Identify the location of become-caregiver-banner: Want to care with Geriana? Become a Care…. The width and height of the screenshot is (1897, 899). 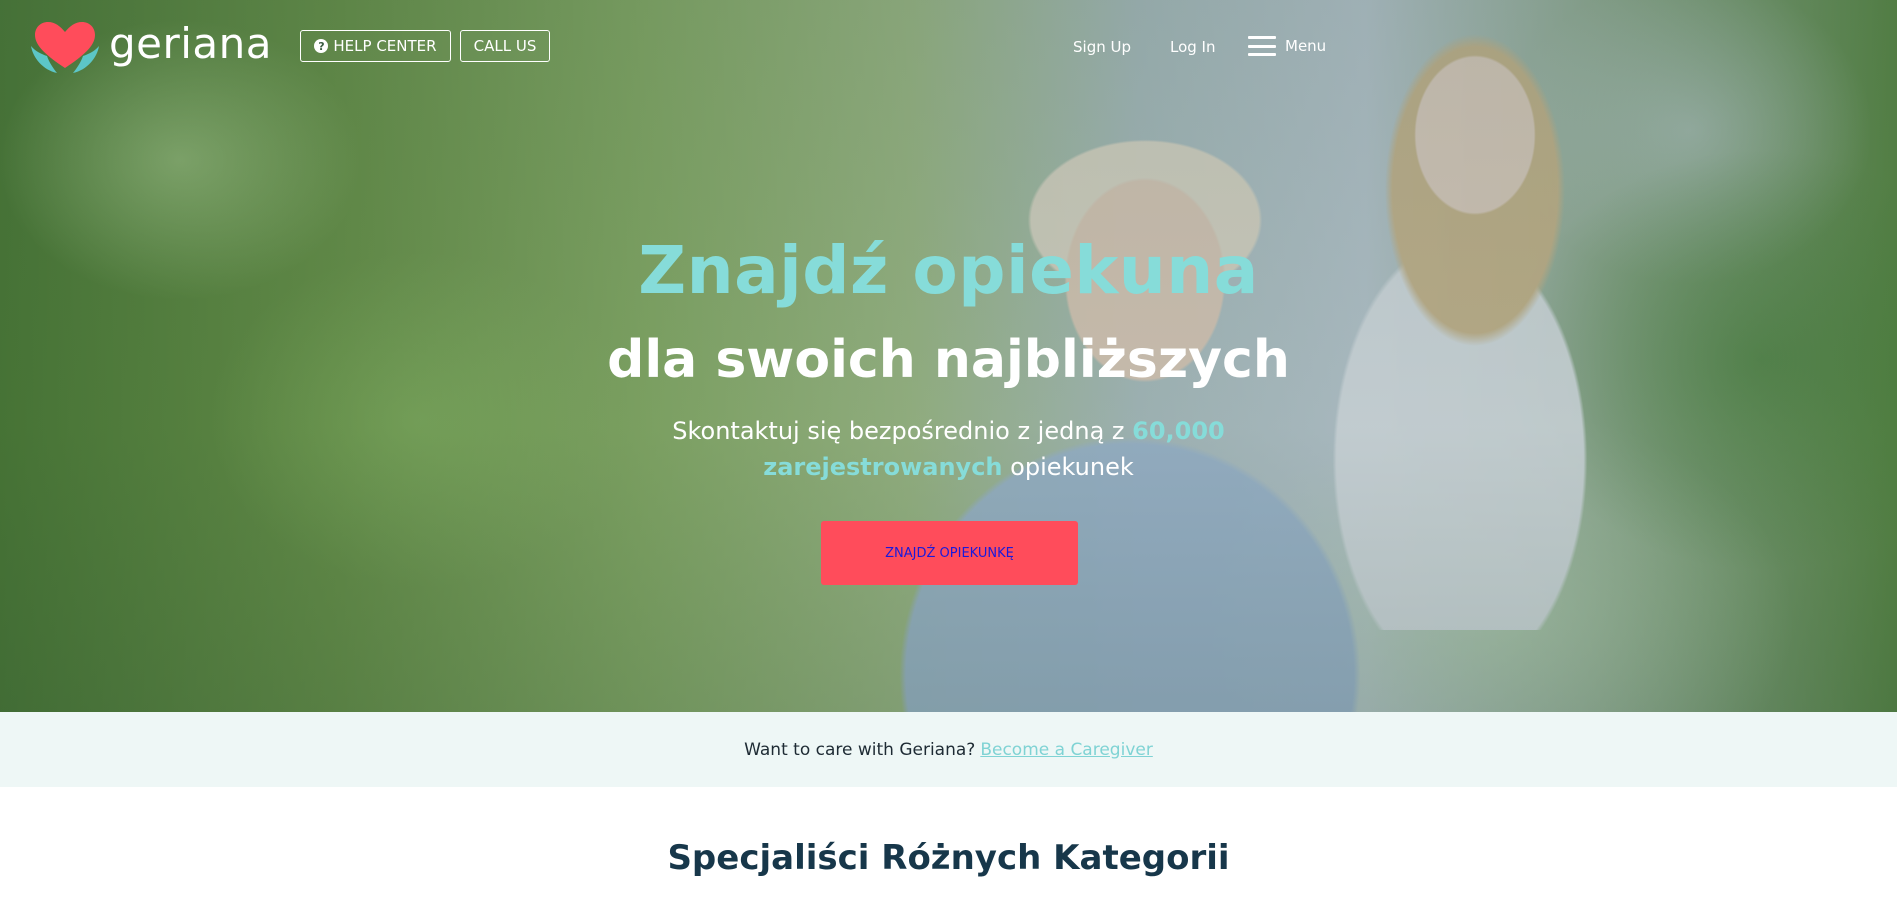
(948, 749).